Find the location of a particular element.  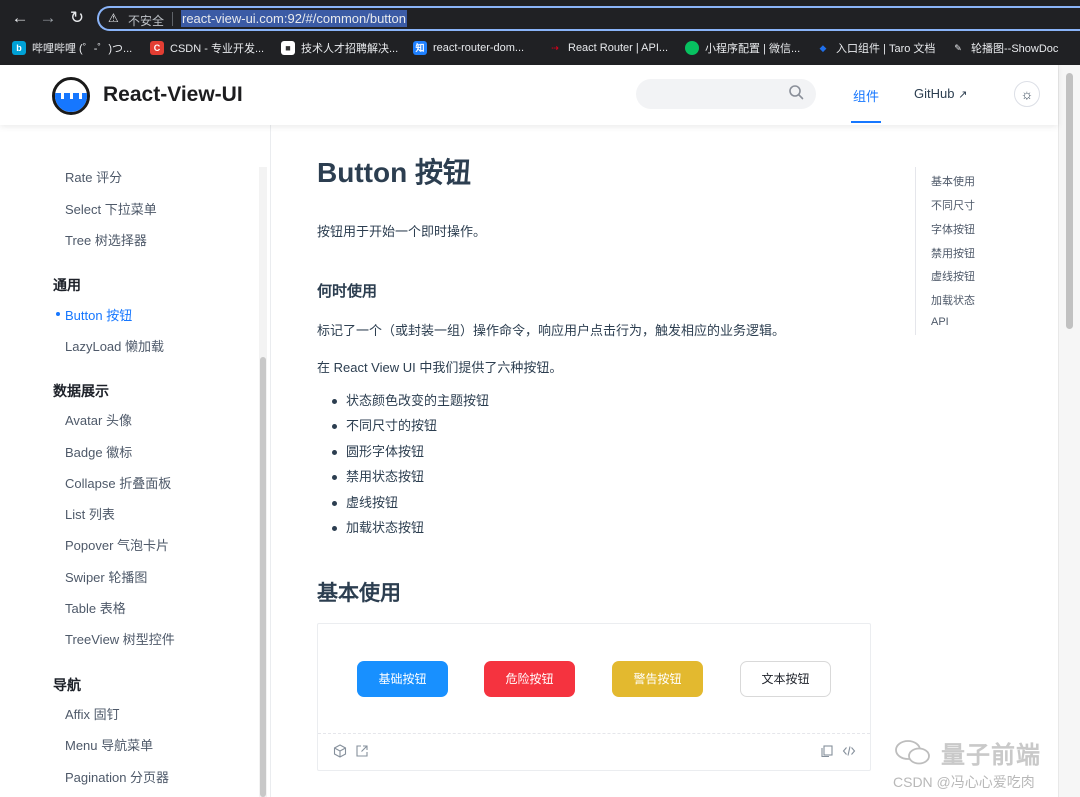

sidebar-item-badge: Badge 徽标 is located at coordinates (98, 451).